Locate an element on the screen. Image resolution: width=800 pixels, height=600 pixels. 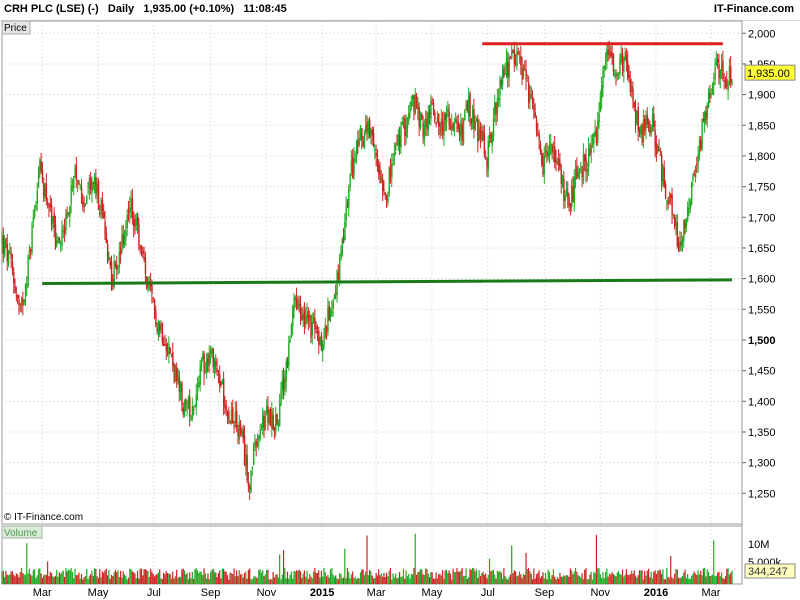
y-tick-label: 1,450 is located at coordinates (762, 372).